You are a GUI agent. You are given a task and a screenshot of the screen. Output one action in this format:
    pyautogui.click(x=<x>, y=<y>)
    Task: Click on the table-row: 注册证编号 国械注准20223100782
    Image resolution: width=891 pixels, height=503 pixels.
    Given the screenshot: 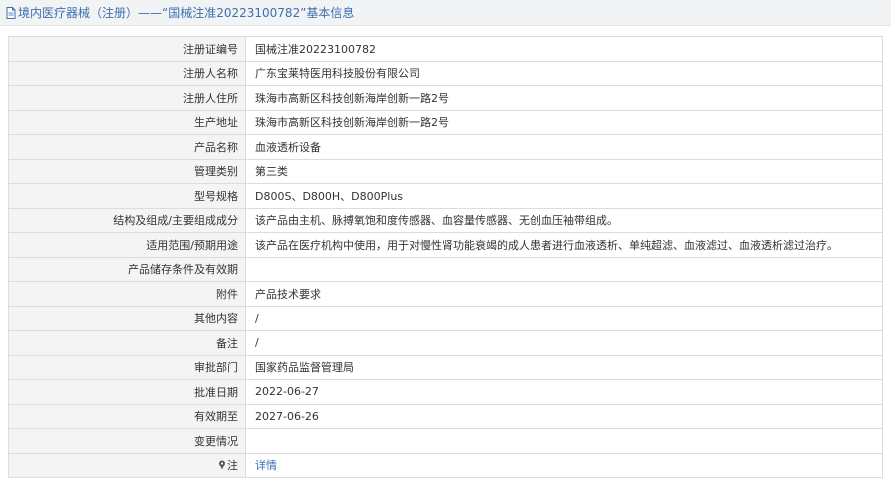 What is the action you would take?
    pyautogui.click(x=445, y=49)
    